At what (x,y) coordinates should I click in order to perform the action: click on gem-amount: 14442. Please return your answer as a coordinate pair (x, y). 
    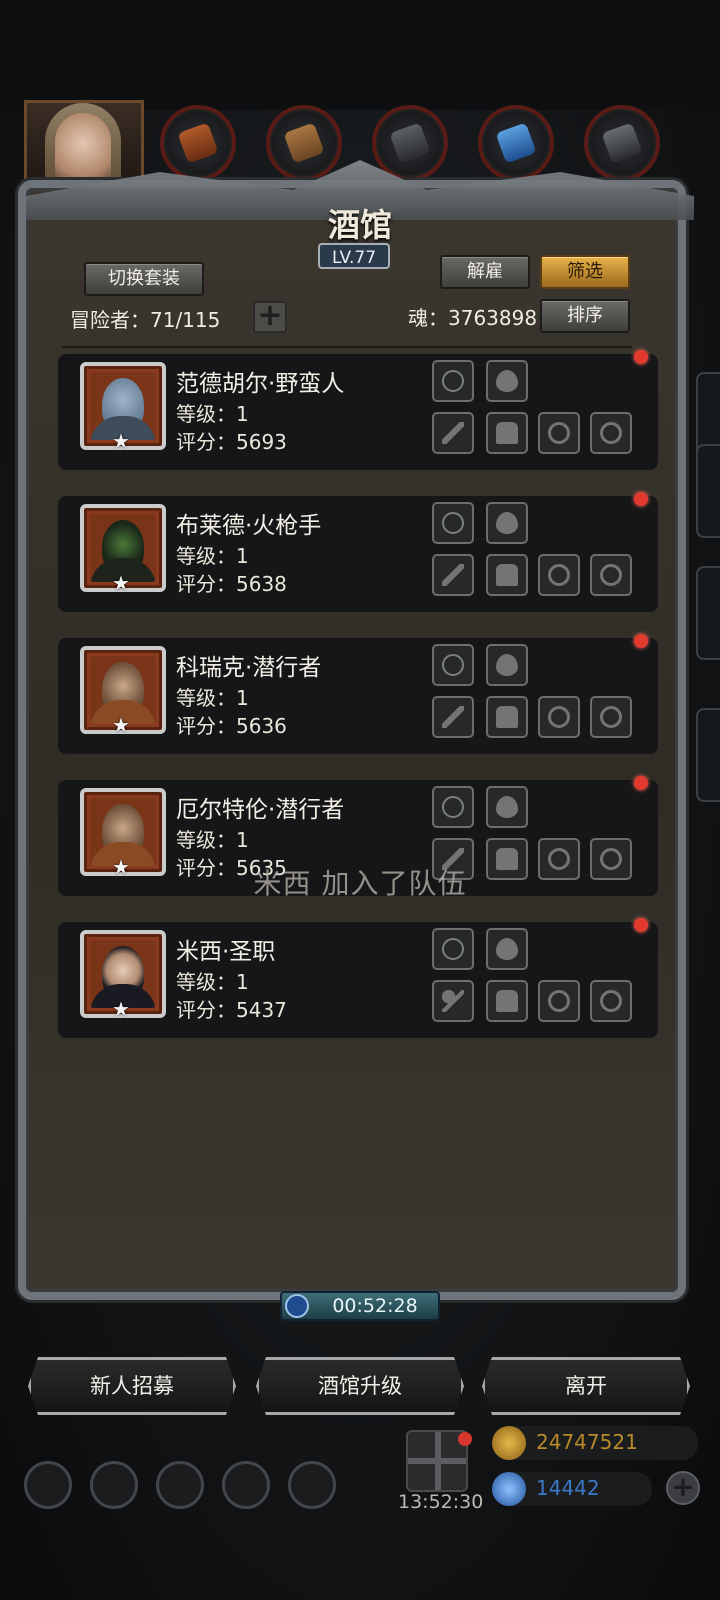
    Looking at the image, I should click on (568, 1488).